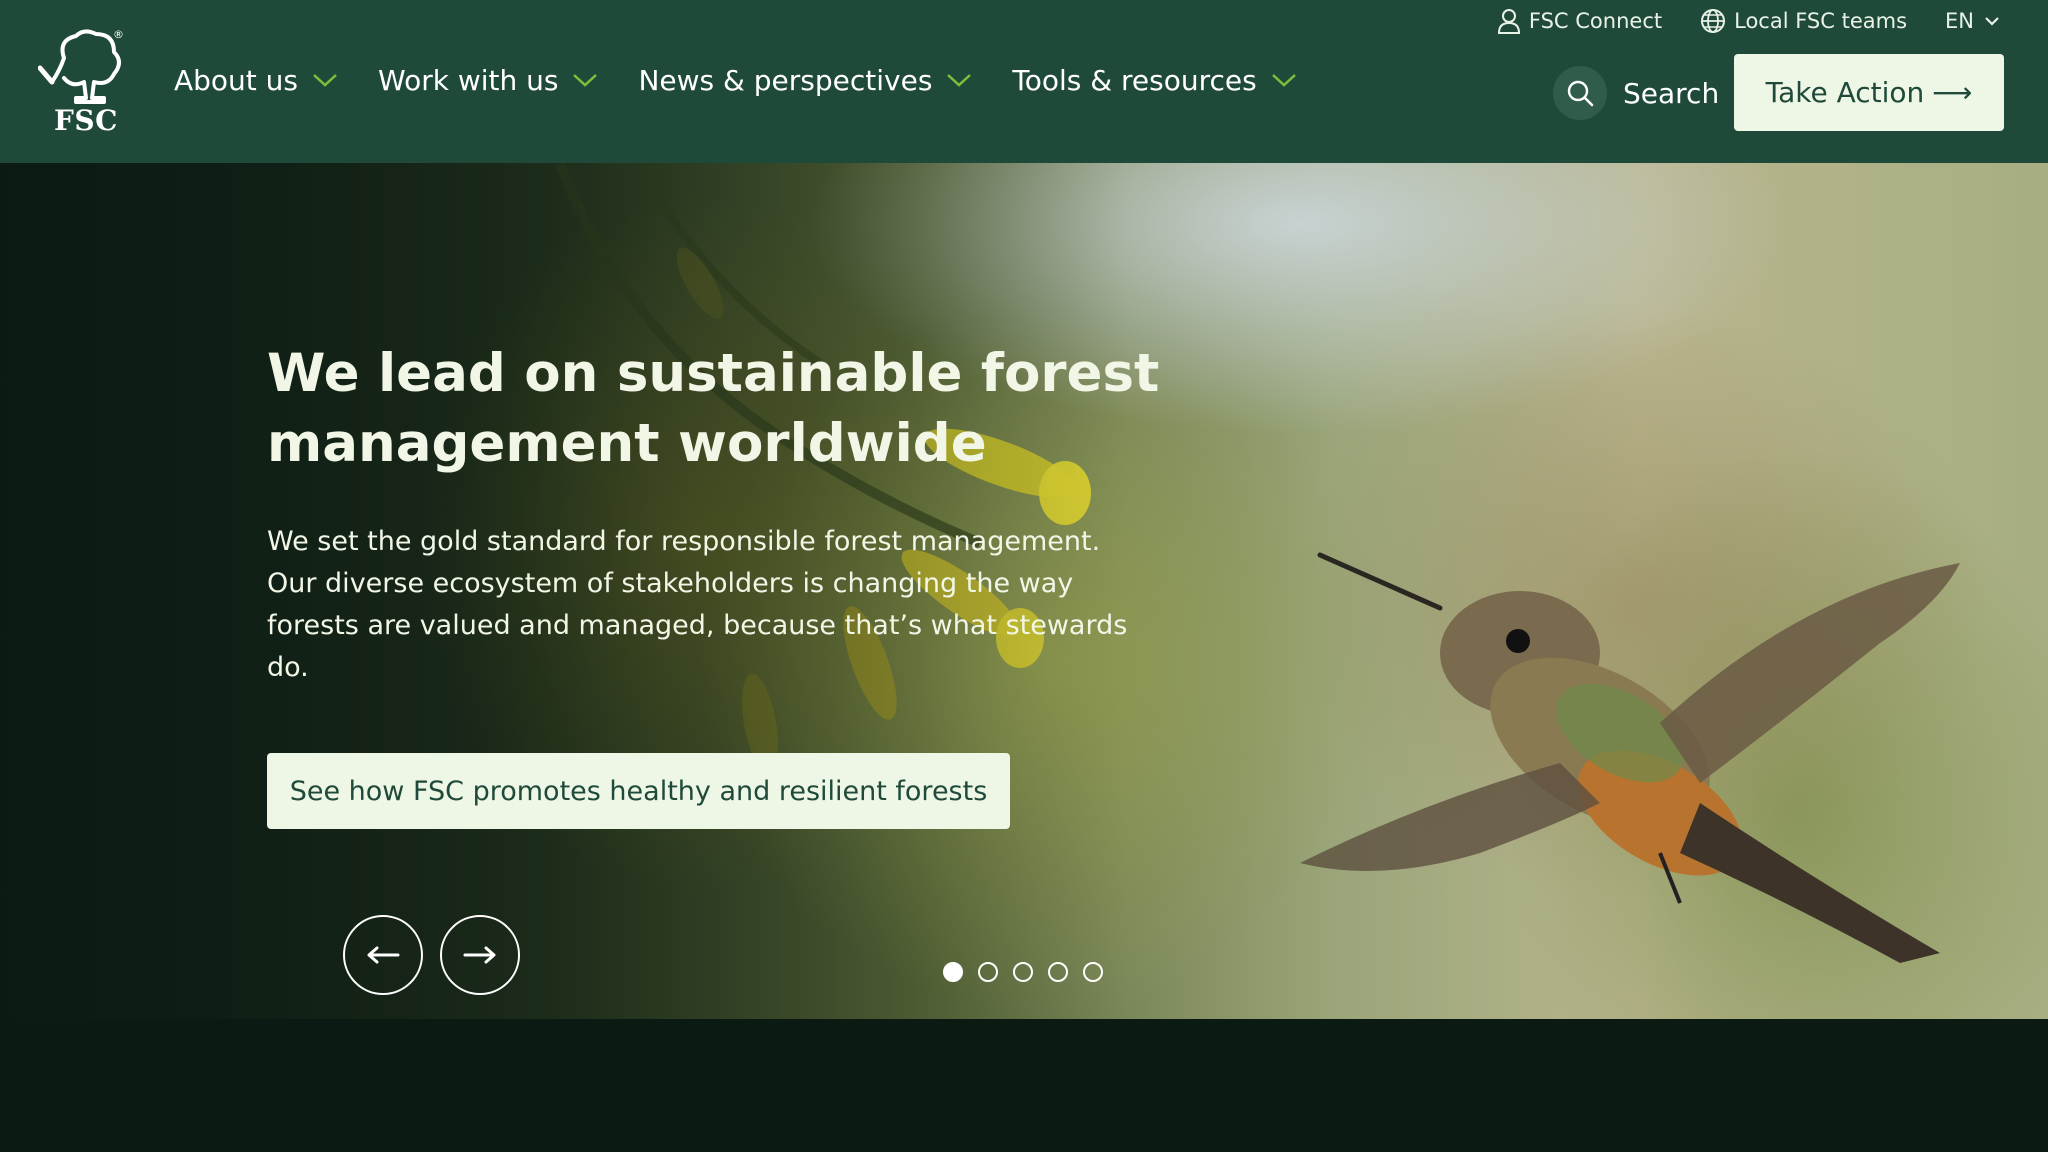  What do you see at coordinates (1821, 21) in the screenshot?
I see `local-teams-label: Local FSC teams` at bounding box center [1821, 21].